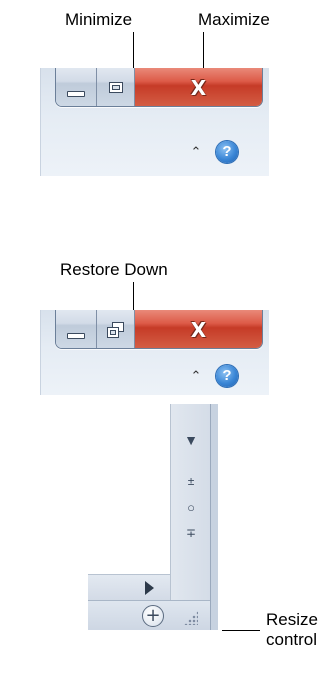 The height and width of the screenshot is (677, 332). Describe the element at coordinates (149, 588) in the screenshot. I see `scroll-right-icon` at that location.